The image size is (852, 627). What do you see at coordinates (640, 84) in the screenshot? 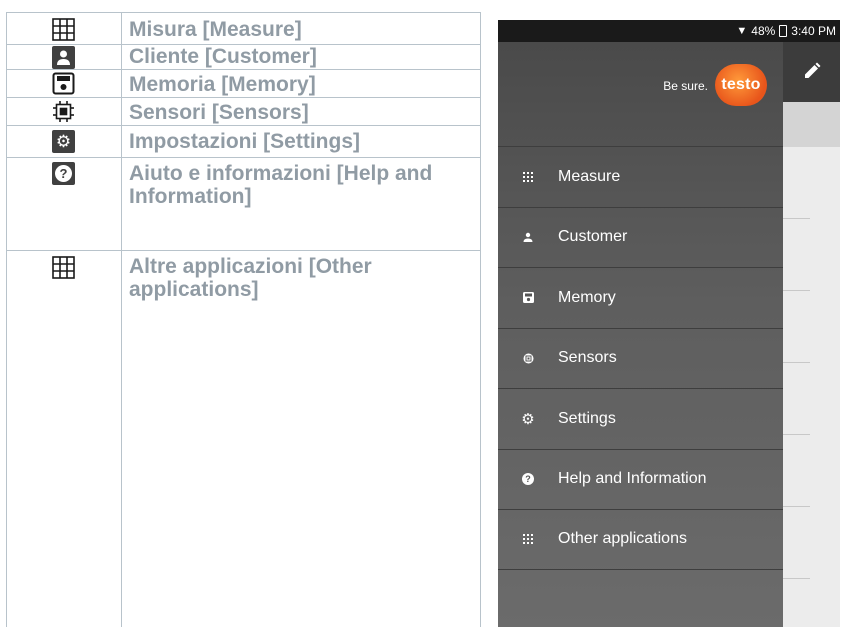
I see `drawer-header: Be sure. testo` at bounding box center [640, 84].